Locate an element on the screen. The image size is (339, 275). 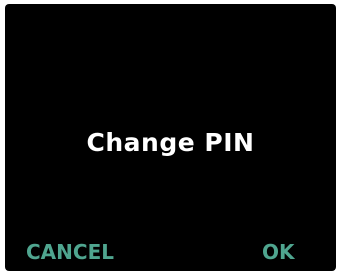
cancel-button: CANCEL is located at coordinates (70, 252).